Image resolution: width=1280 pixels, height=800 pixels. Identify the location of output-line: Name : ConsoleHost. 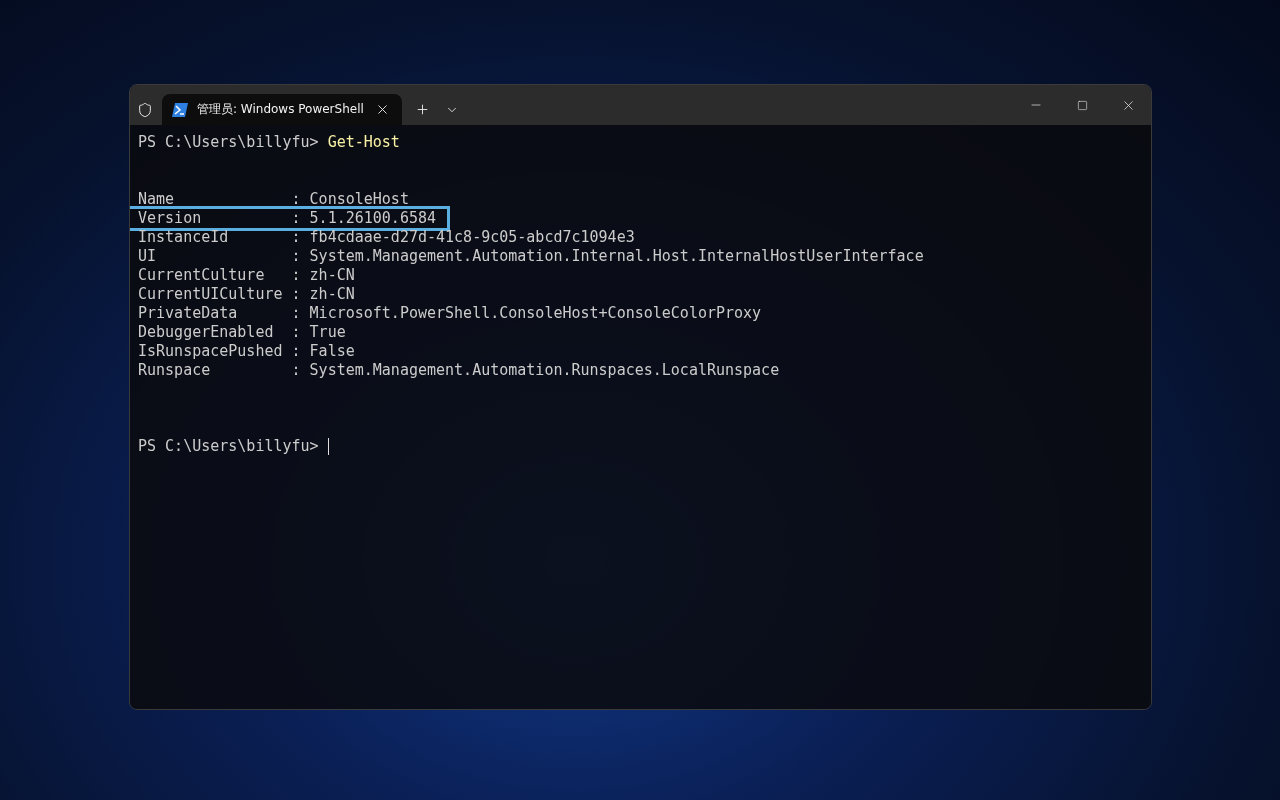
(273, 199).